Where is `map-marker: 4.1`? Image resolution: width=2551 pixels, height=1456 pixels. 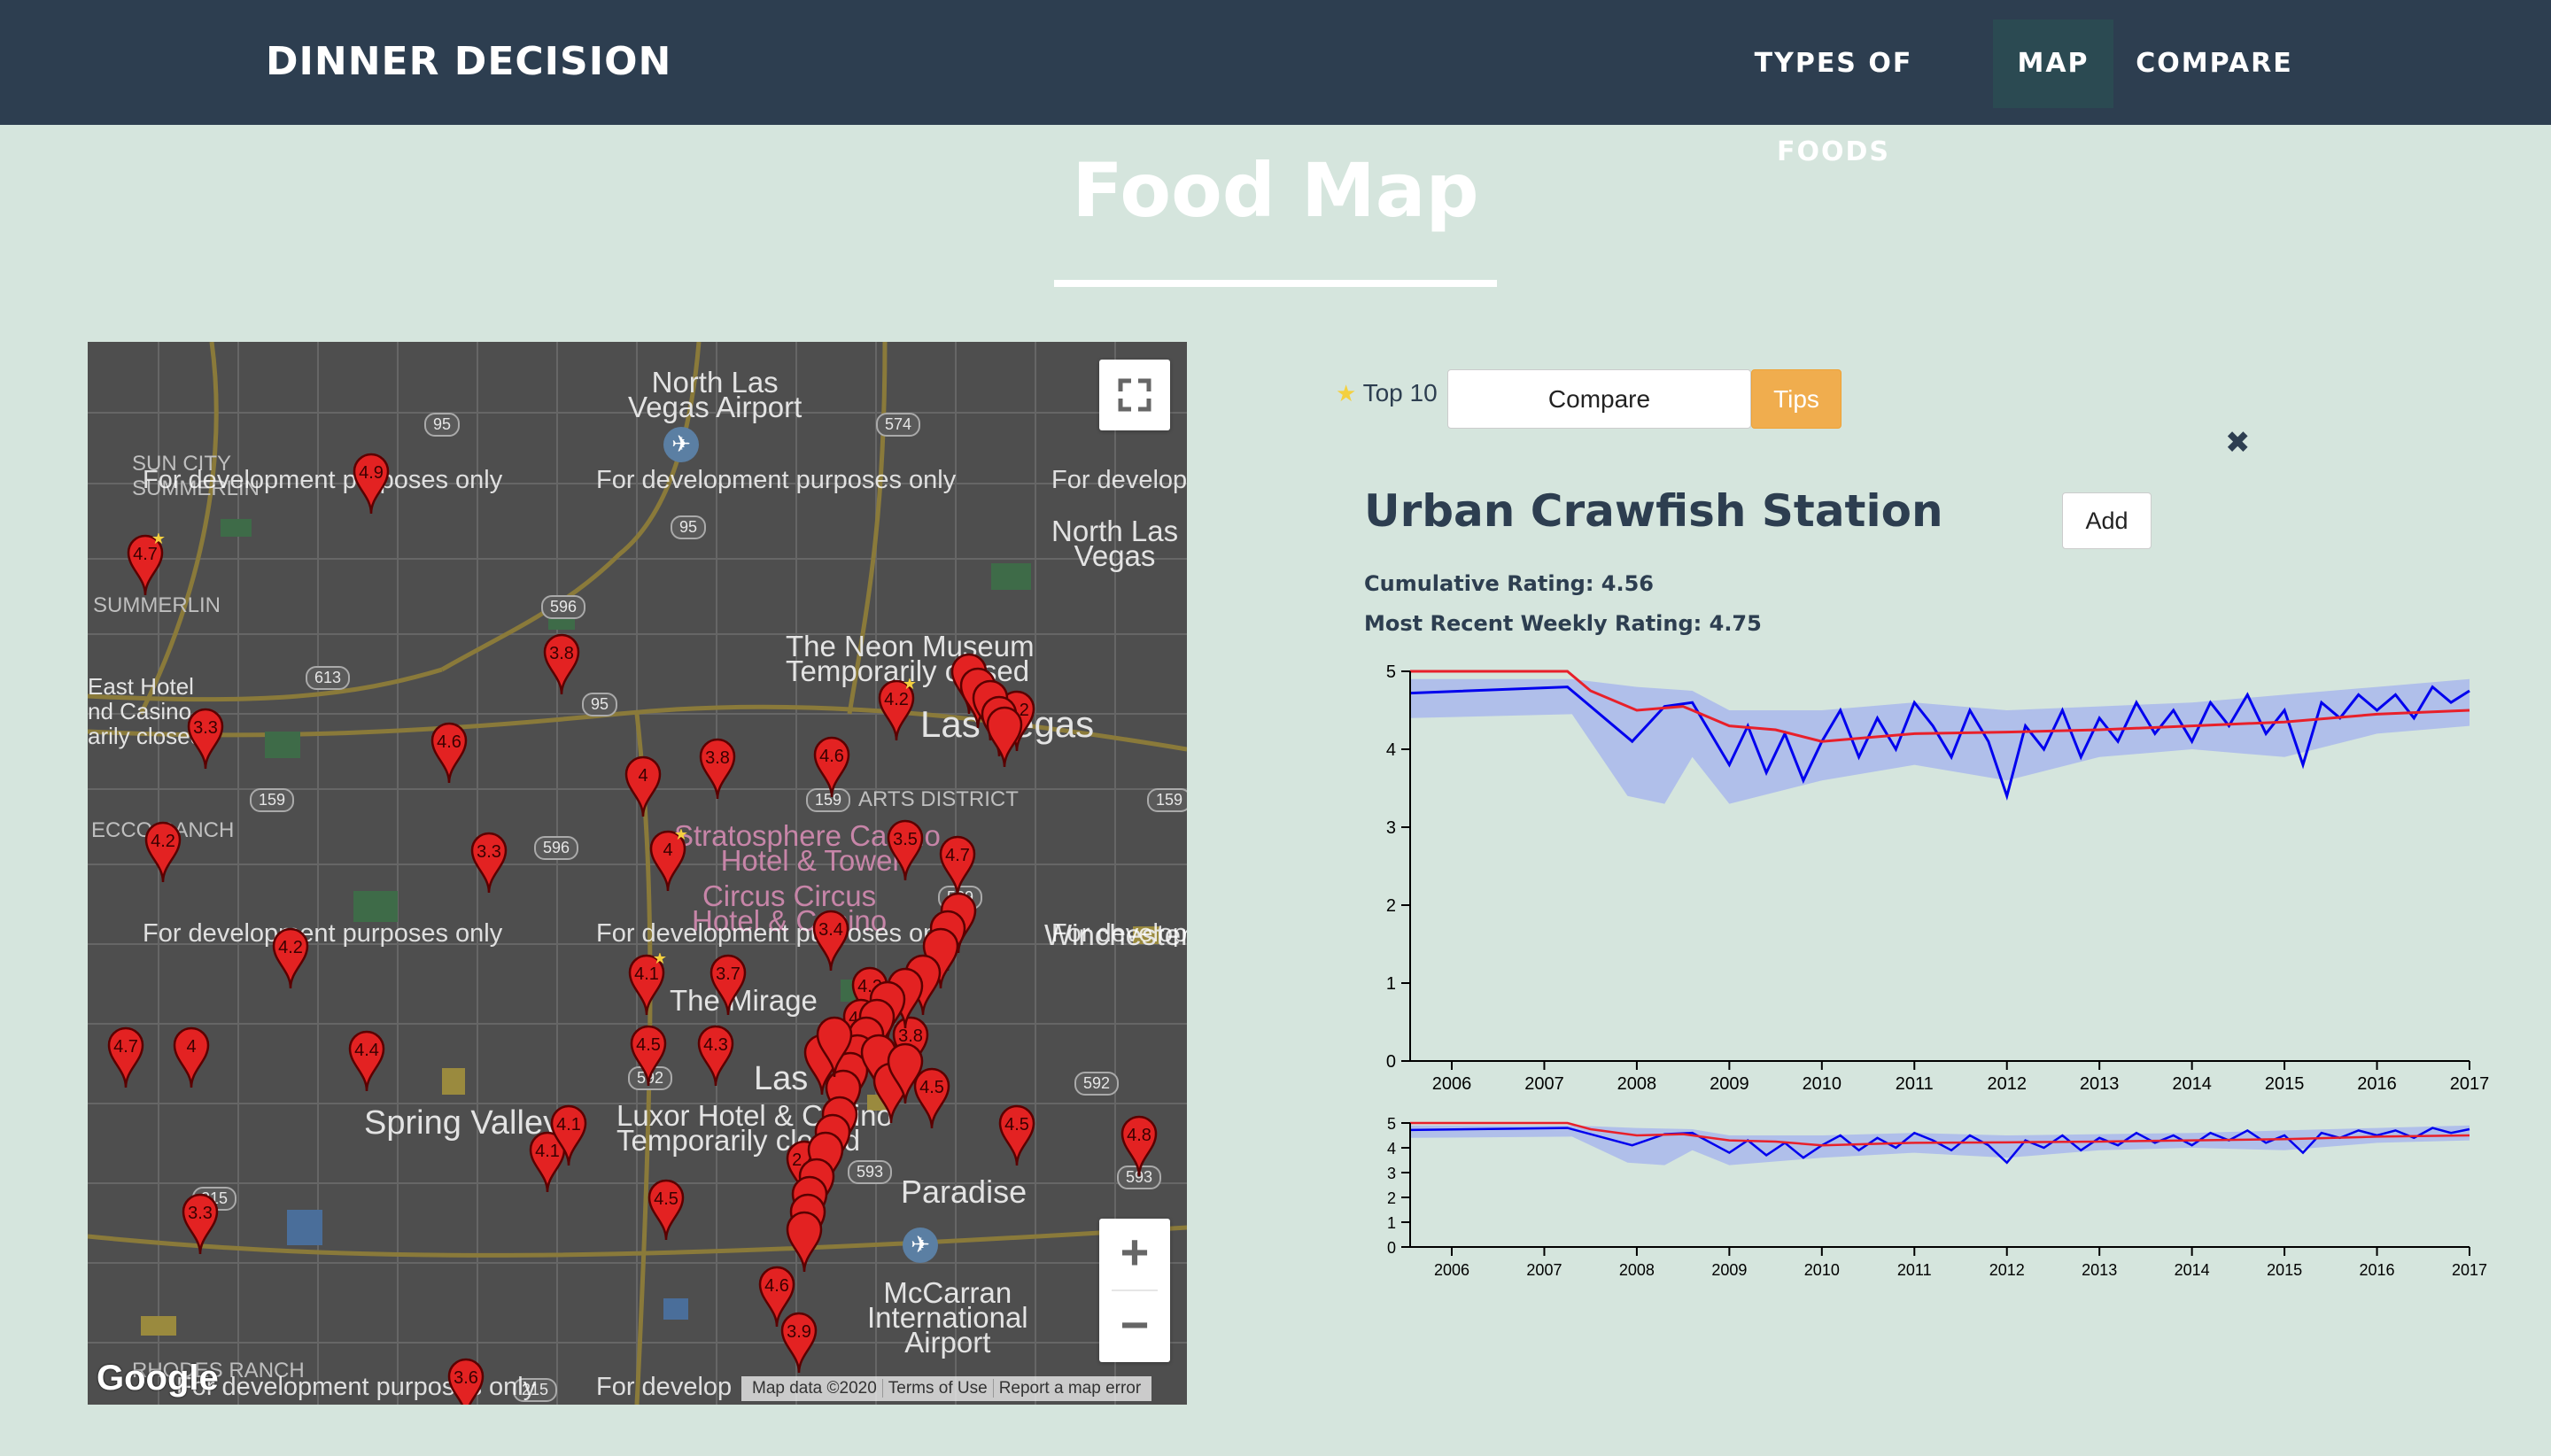
map-marker: 4.1 is located at coordinates (568, 1135).